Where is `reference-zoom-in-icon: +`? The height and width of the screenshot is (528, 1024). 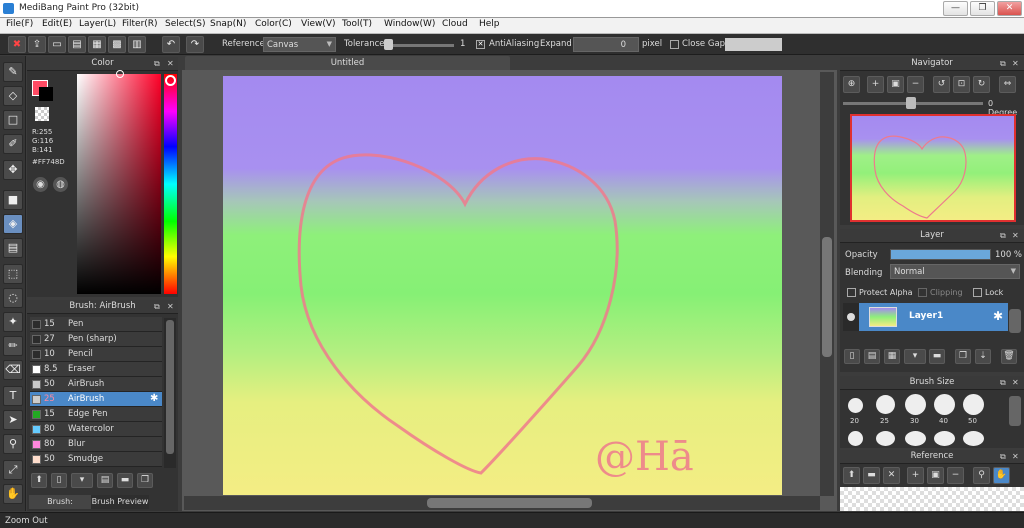
reference-zoom-in-icon: + is located at coordinates (915, 475).